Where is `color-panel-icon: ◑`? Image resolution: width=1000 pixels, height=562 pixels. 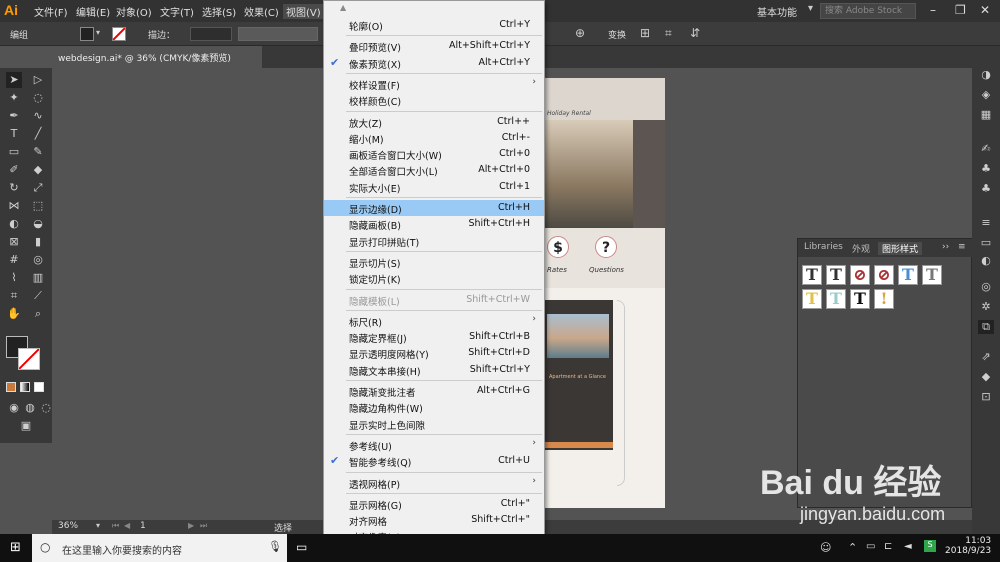
color-panel-icon: ◑ is located at coordinates (986, 75).